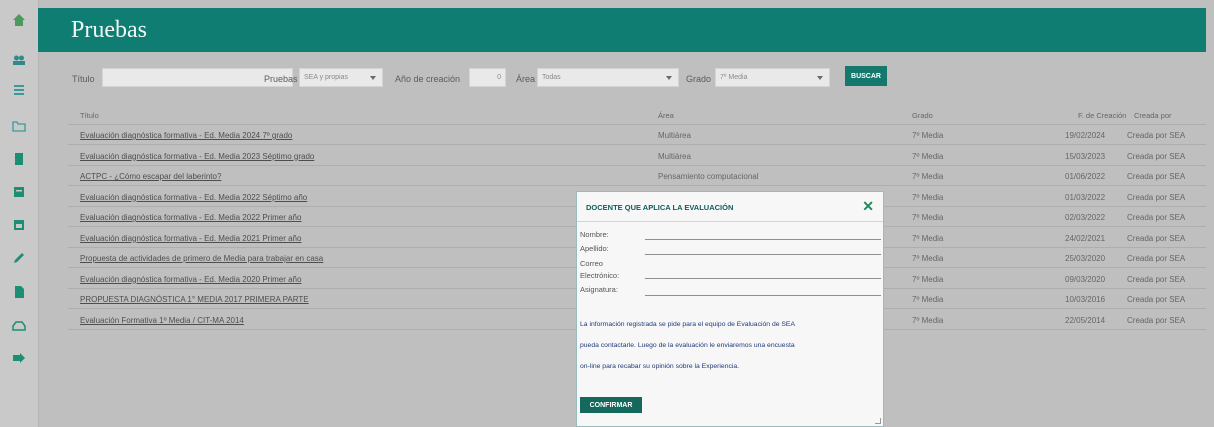  Describe the element at coordinates (1153, 115) in the screenshot. I see `header-creada: Creada por` at that location.